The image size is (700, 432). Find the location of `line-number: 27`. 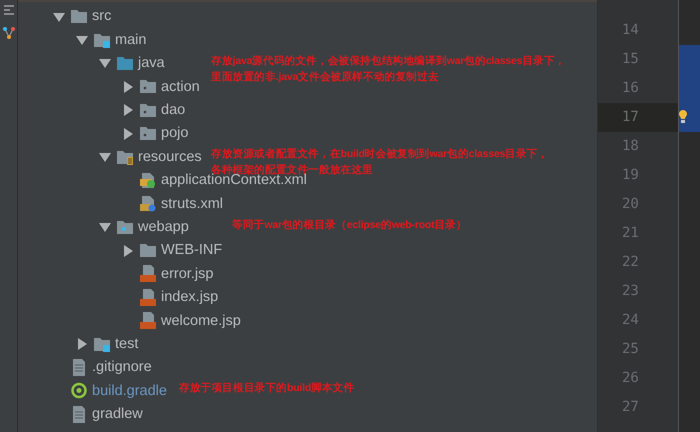

line-number: 27 is located at coordinates (630, 407).